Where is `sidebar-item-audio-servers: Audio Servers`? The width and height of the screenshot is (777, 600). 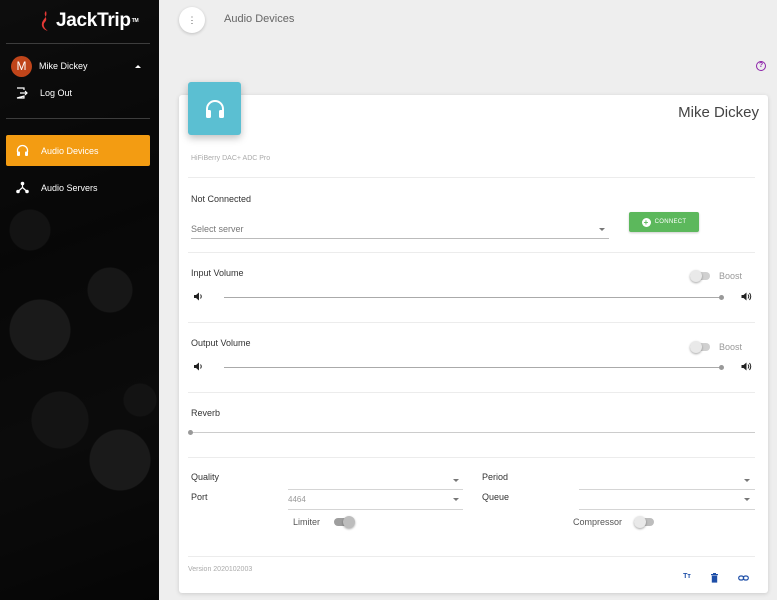 sidebar-item-audio-servers: Audio Servers is located at coordinates (78, 187).